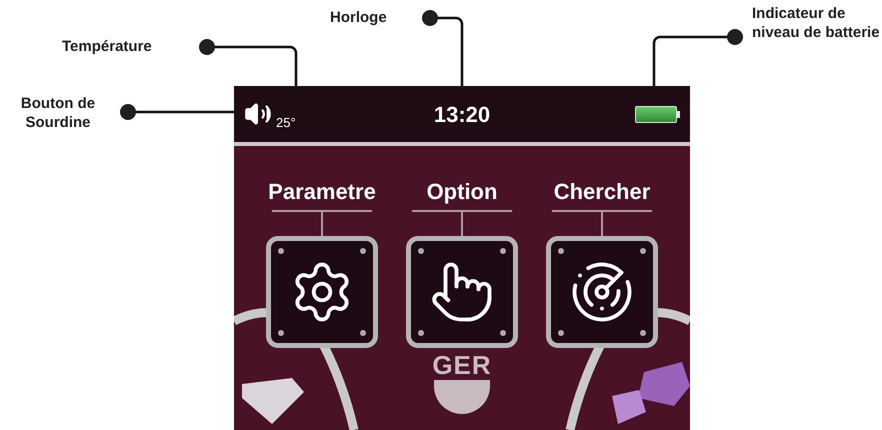  Describe the element at coordinates (107, 46) in the screenshot. I see `callout-label: Température` at that location.